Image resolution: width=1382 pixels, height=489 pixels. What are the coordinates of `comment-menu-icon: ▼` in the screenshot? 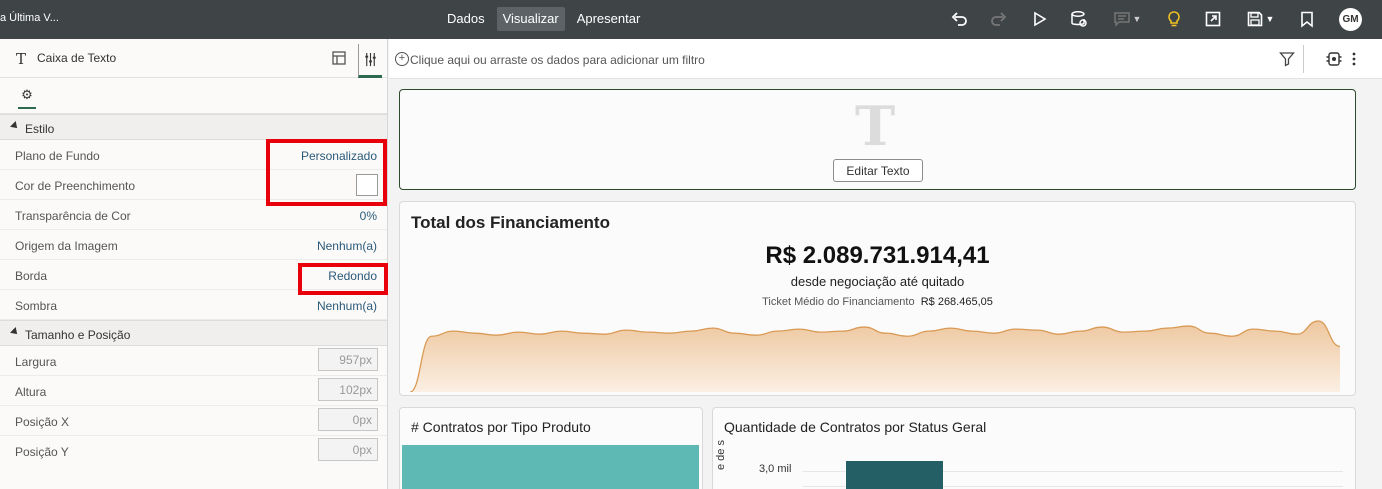 It's located at (1127, 19).